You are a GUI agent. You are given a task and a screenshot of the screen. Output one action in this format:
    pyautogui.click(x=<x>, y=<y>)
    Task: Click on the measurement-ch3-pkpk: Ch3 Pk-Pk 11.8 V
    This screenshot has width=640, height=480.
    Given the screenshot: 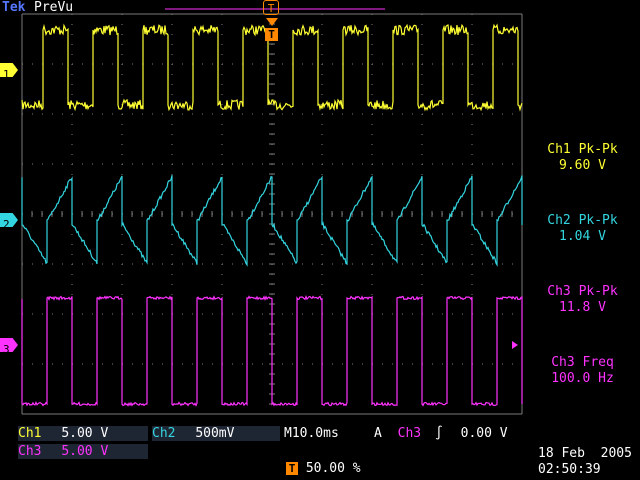 What is the action you would take?
    pyautogui.click(x=582, y=300)
    